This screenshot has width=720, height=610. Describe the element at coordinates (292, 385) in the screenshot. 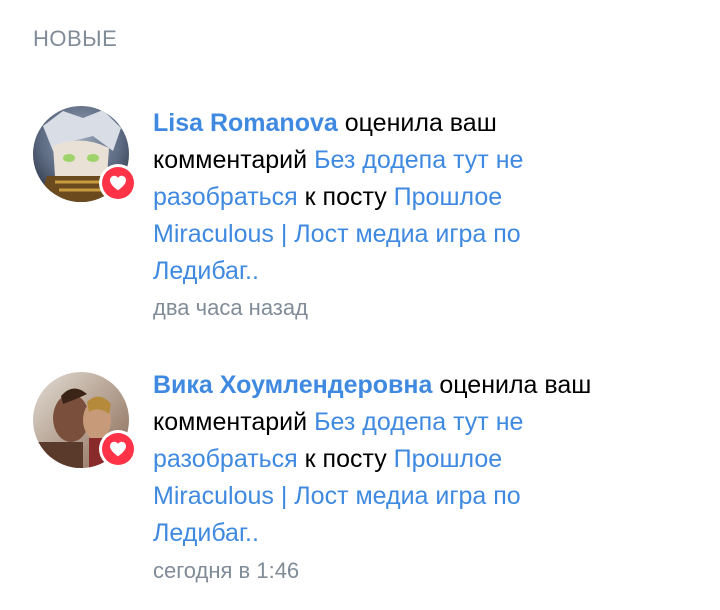

I see `author-link: Вика Хоумлендеровна` at that location.